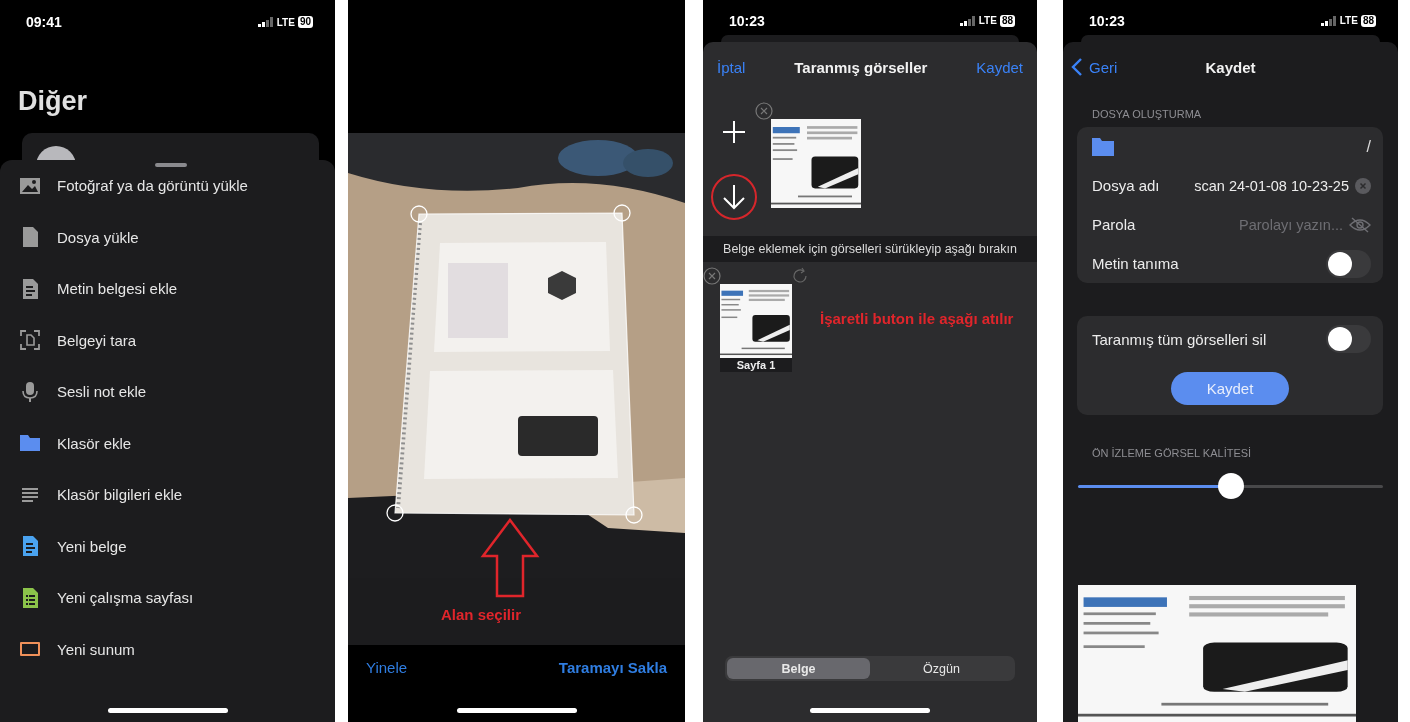 The width and height of the screenshot is (1410, 722). Describe the element at coordinates (870, 249) in the screenshot. I see `hint-banner: Belge eklemek için görselleri sürükleyip aşağı bırakın` at that location.